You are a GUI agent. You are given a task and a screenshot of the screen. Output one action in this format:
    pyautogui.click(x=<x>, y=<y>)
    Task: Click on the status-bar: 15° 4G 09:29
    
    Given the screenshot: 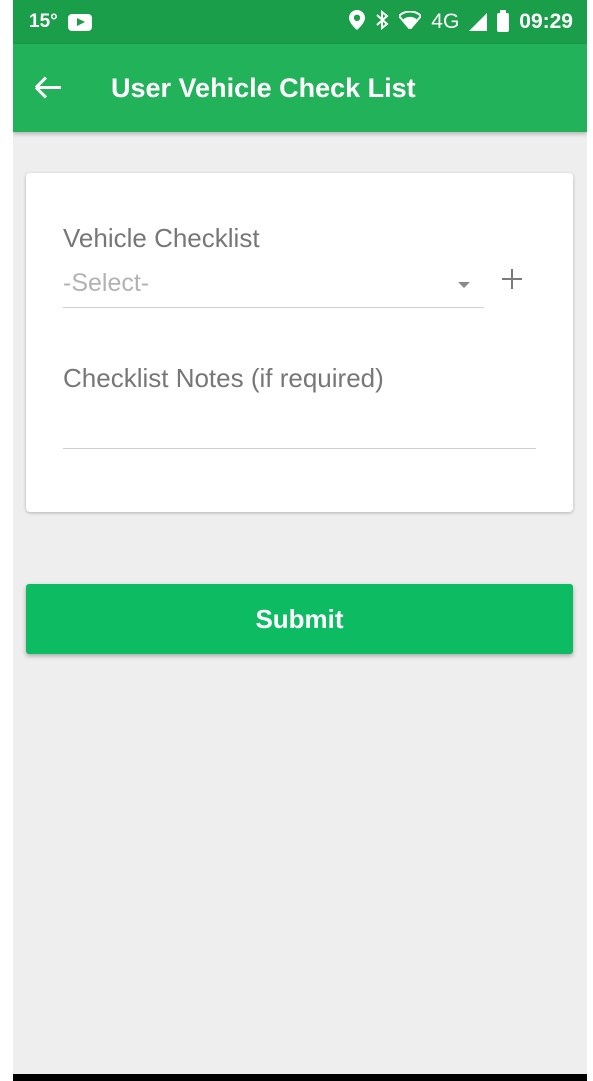 What is the action you would take?
    pyautogui.click(x=300, y=22)
    